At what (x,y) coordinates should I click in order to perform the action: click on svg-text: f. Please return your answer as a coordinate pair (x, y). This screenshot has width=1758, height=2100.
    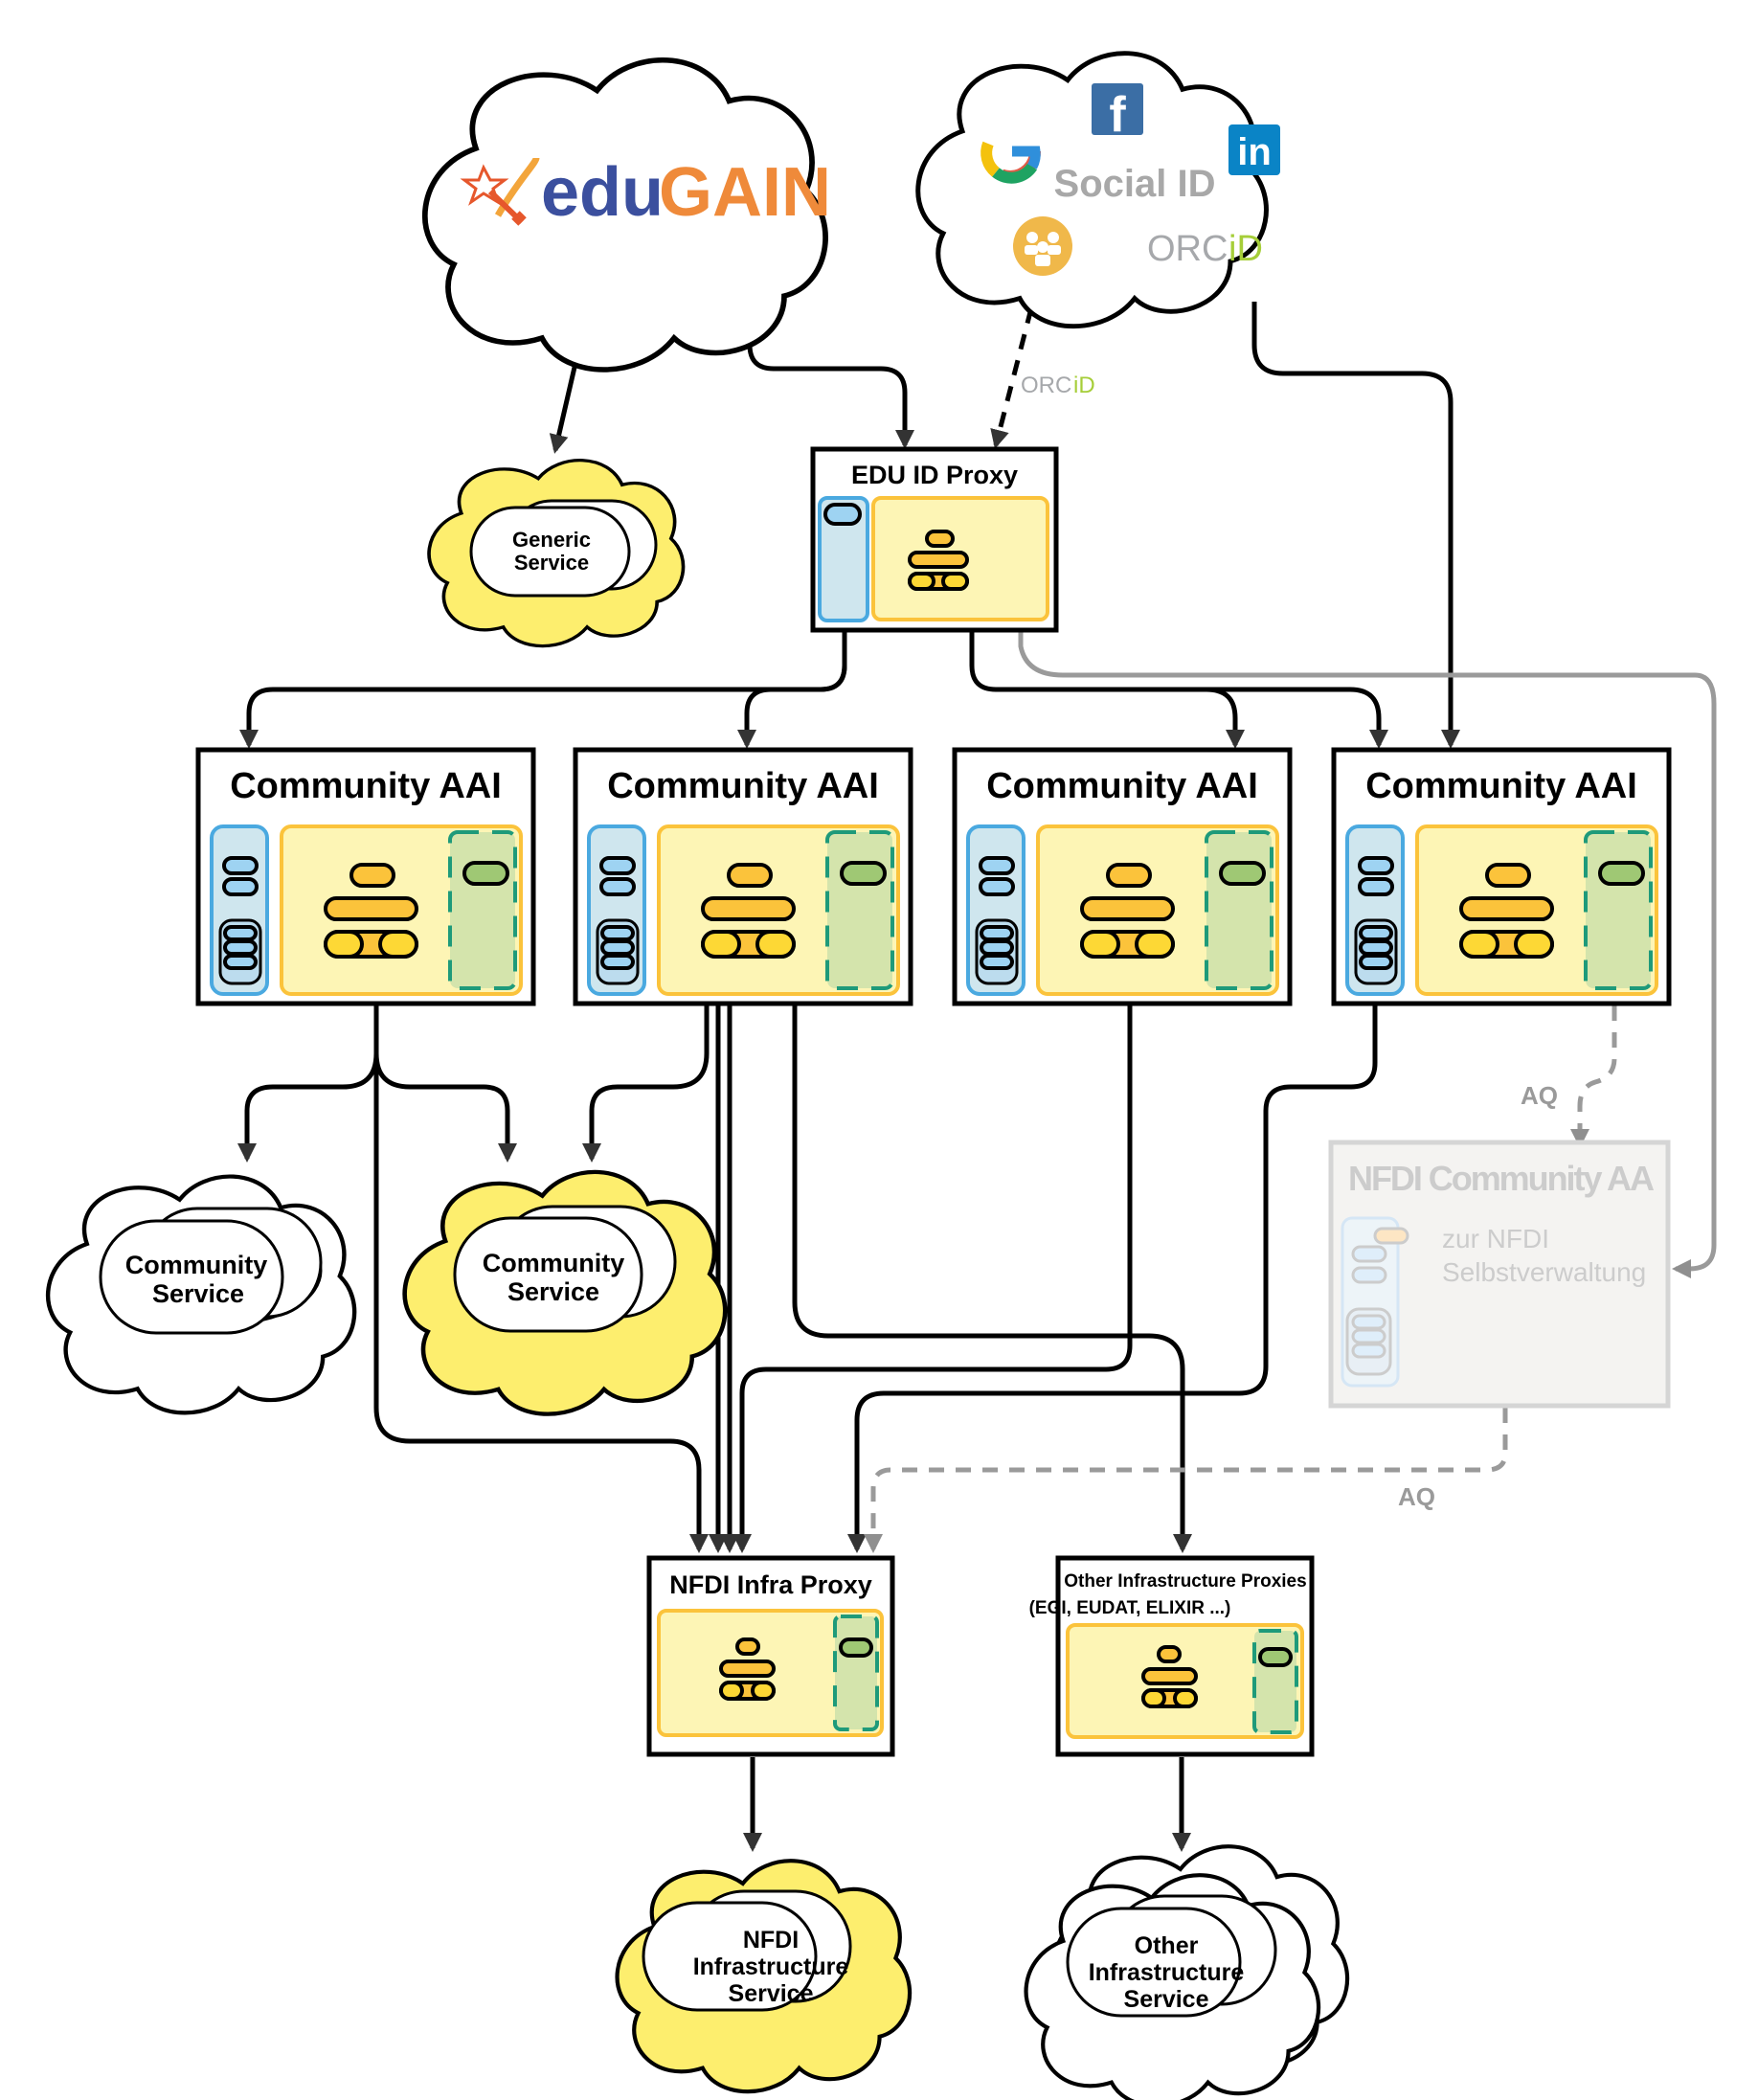
    Looking at the image, I should click on (1118, 115).